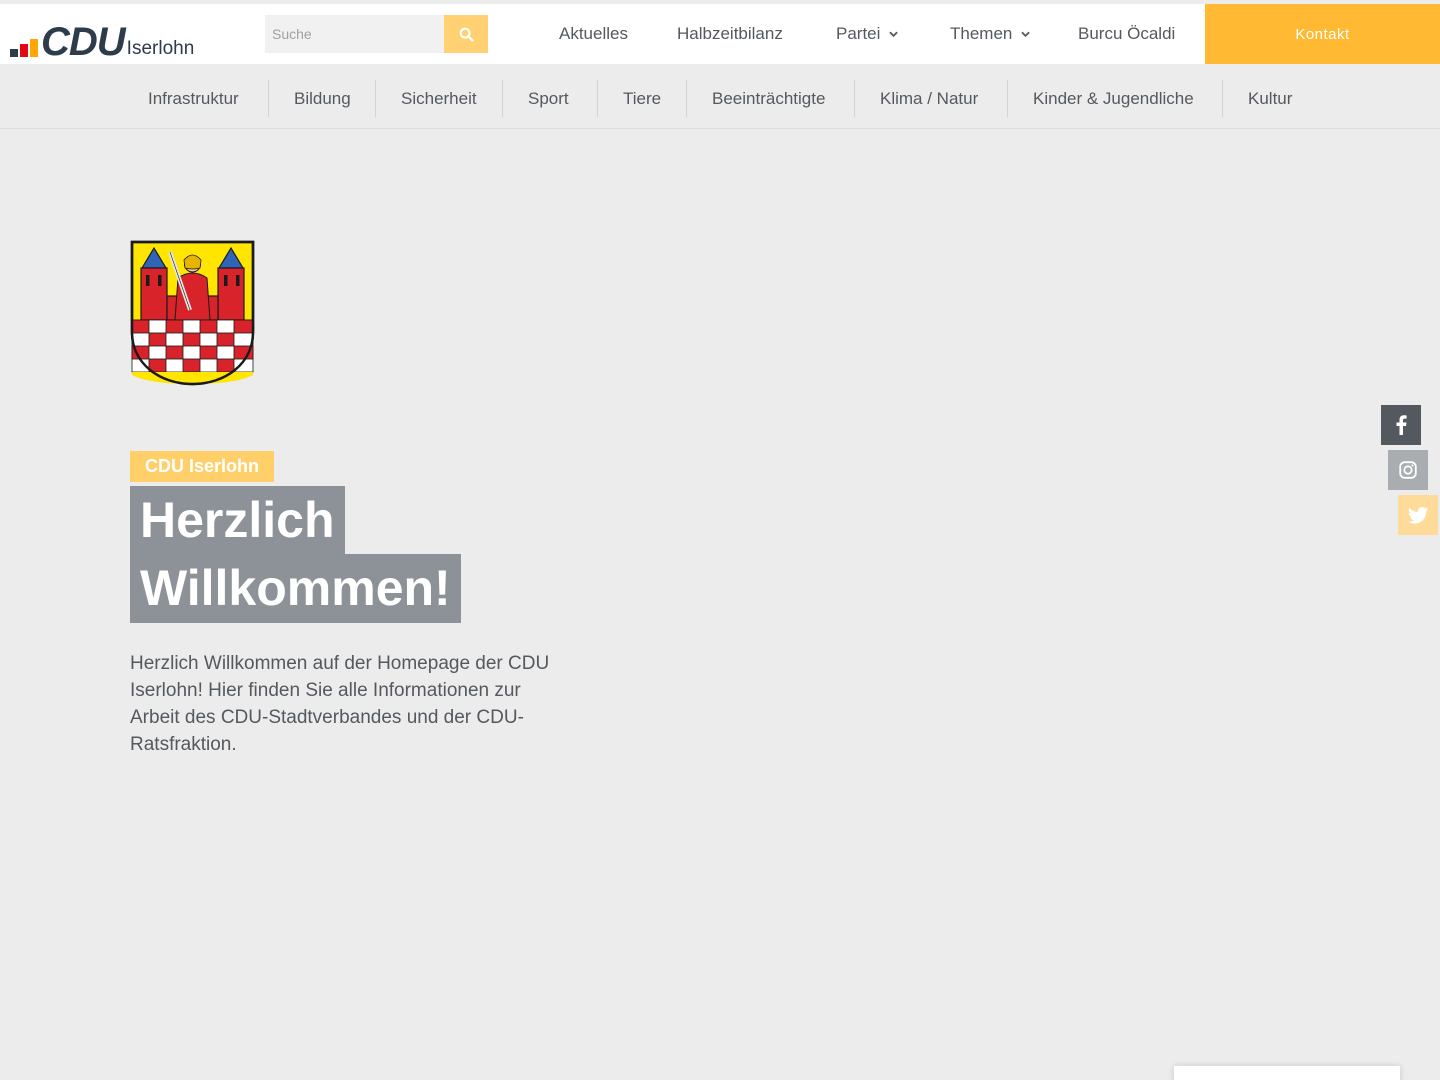 The height and width of the screenshot is (1080, 1440). I want to click on twitter-link, so click(1418, 515).